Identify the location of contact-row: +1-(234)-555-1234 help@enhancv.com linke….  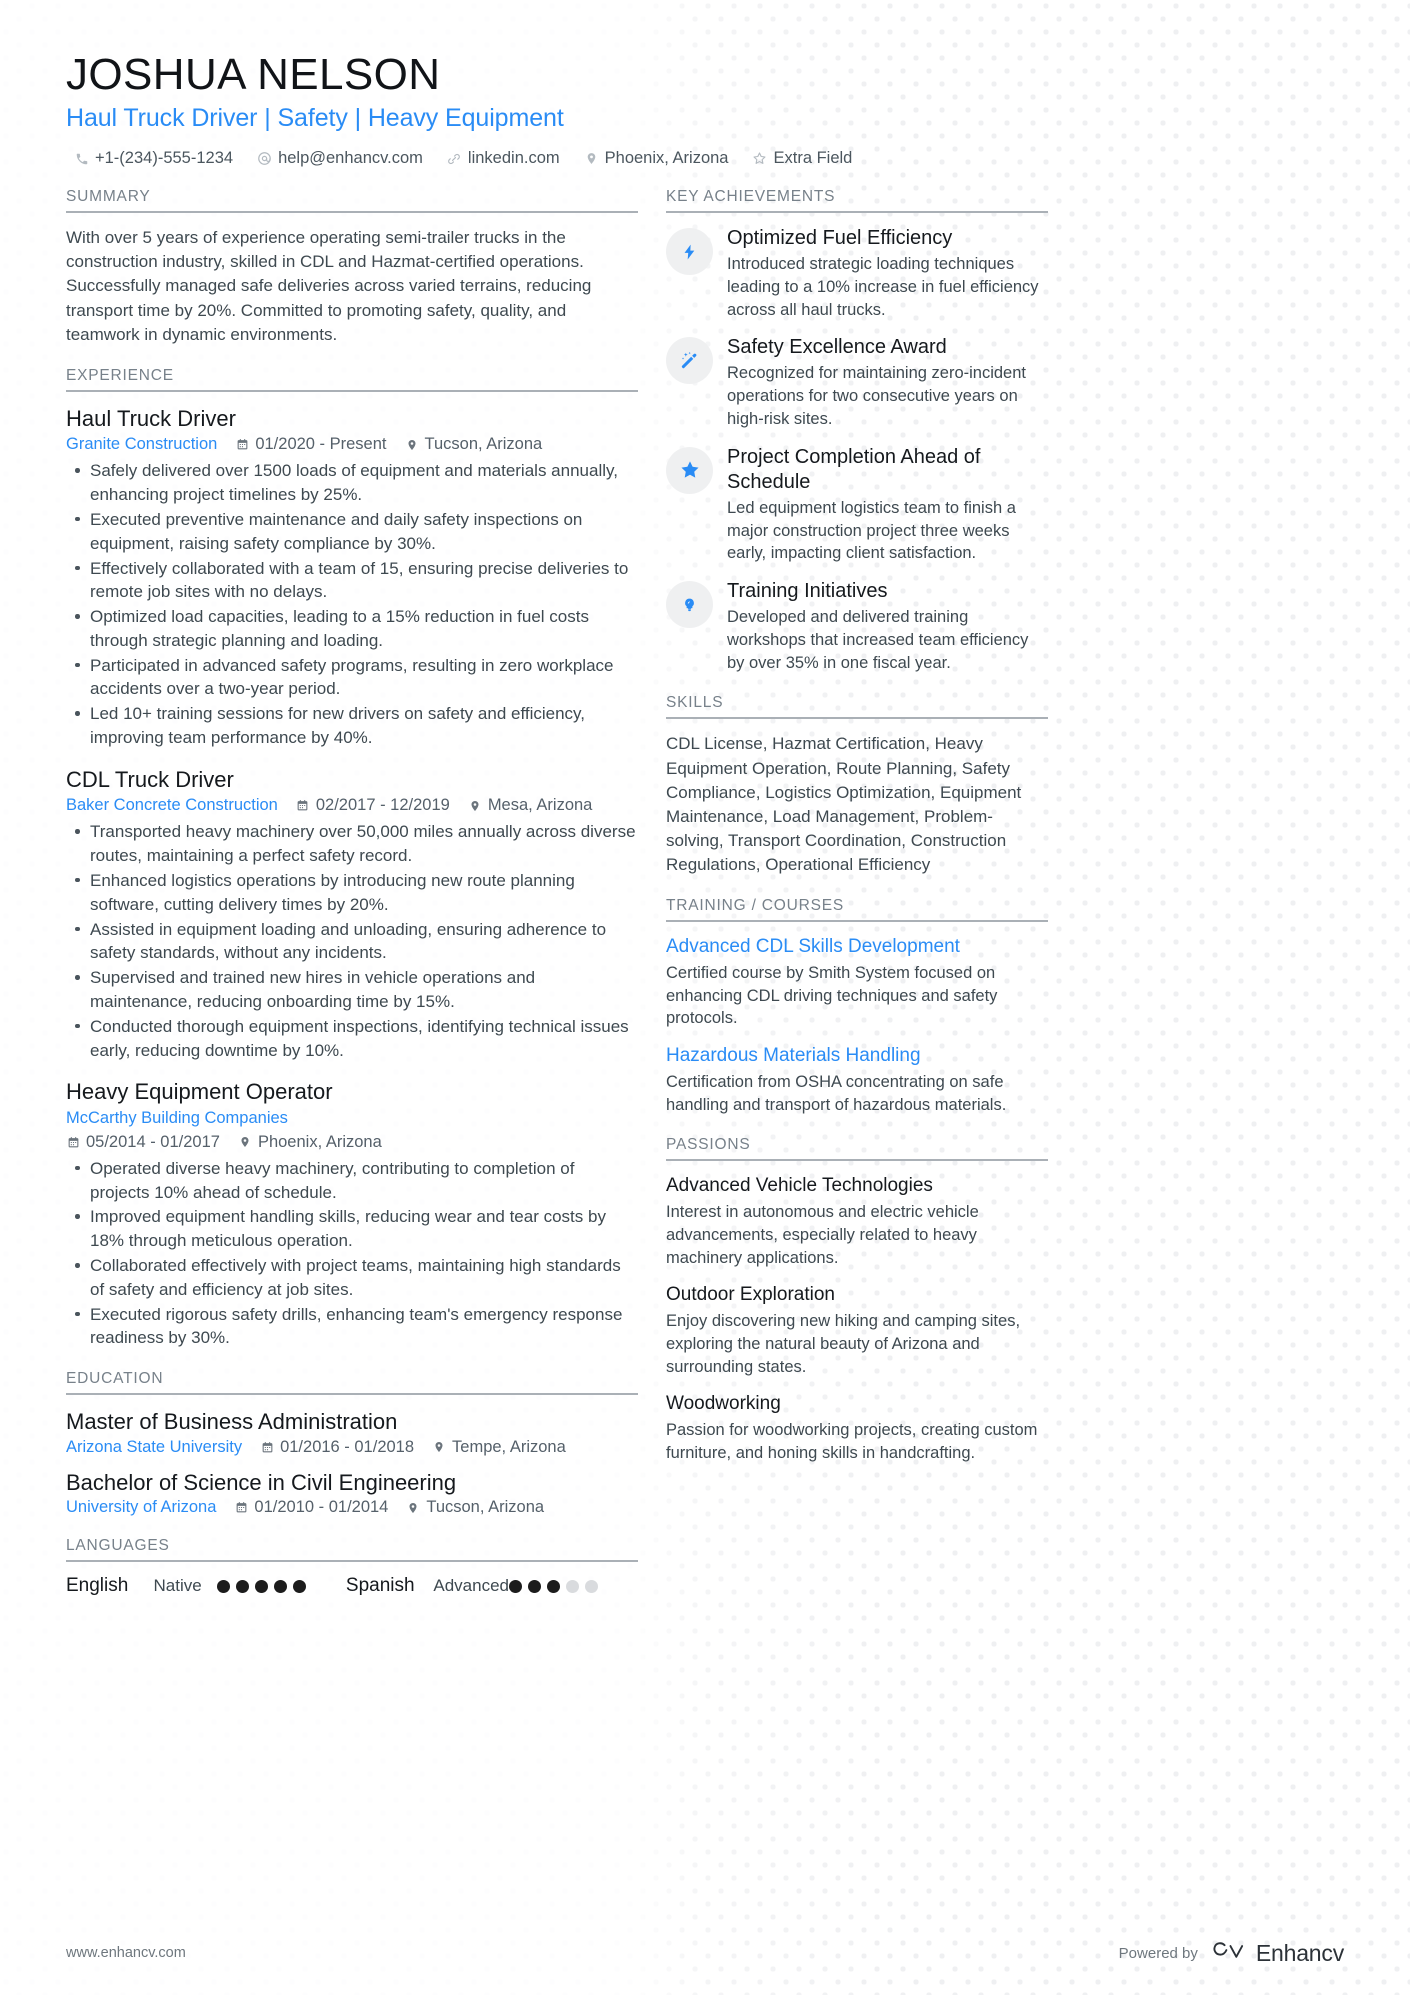
(705, 158).